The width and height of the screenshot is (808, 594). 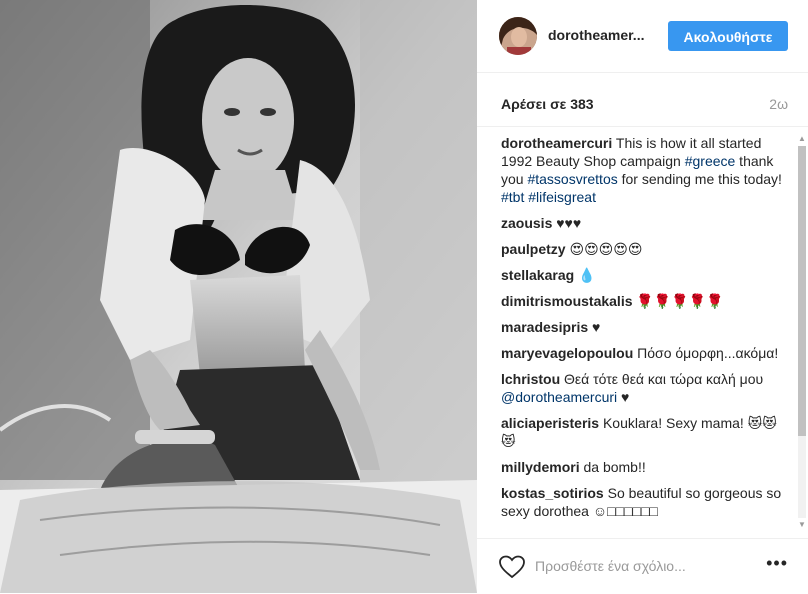 I want to click on post-header: dorotheamer... Ακολουθήστε, so click(x=642, y=36).